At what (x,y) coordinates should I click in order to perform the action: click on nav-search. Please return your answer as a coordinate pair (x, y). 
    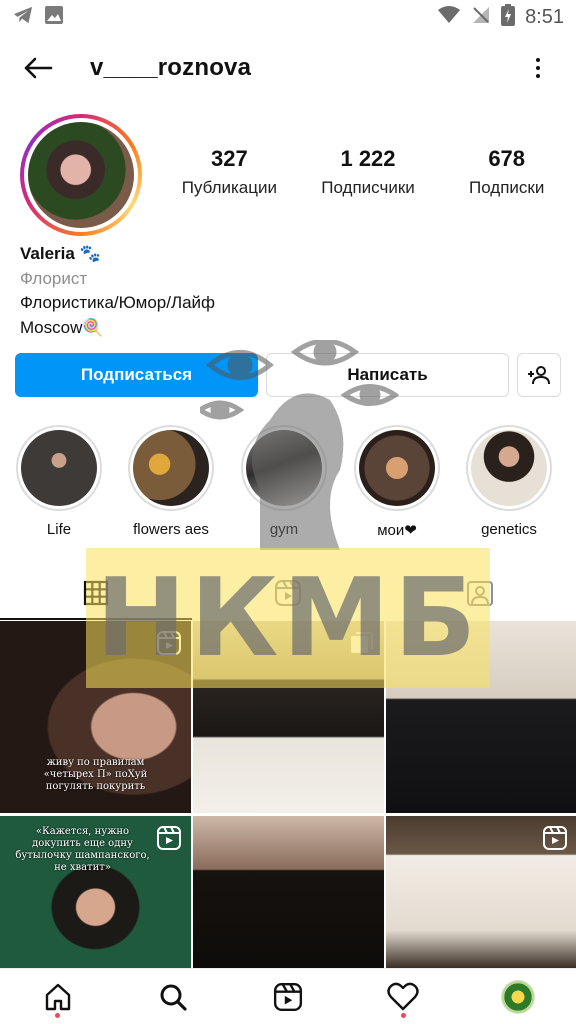
    Looking at the image, I should click on (172, 996).